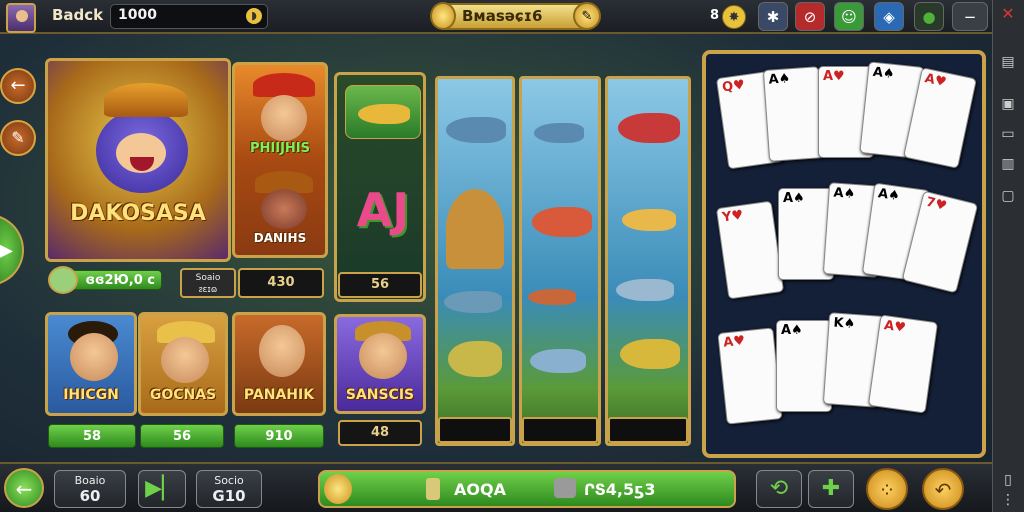 The width and height of the screenshot is (1024, 512). I want to click on profile-icon: ☺, so click(849, 16).